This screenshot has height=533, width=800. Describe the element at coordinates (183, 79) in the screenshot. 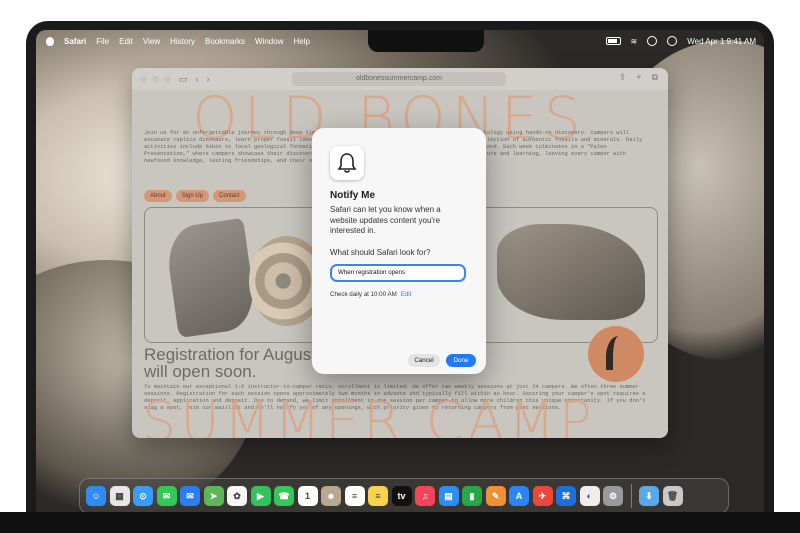

I see `sidebar-toggle-icon: ▭` at that location.